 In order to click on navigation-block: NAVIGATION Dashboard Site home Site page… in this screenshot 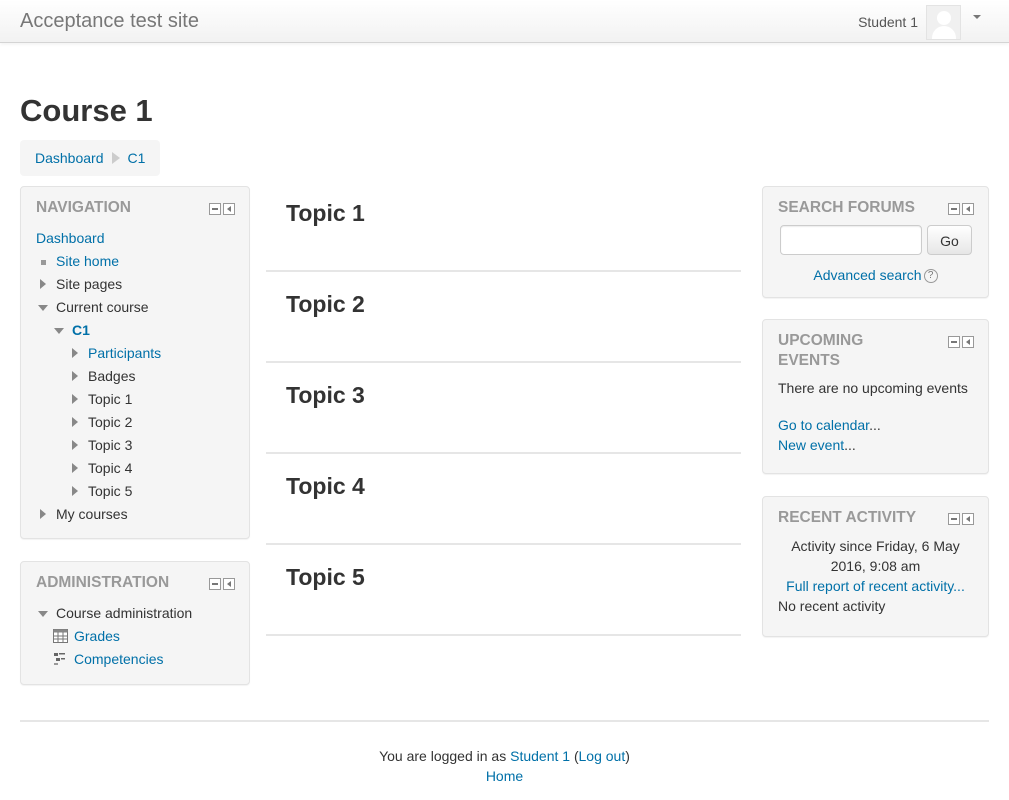, I will do `click(135, 362)`.